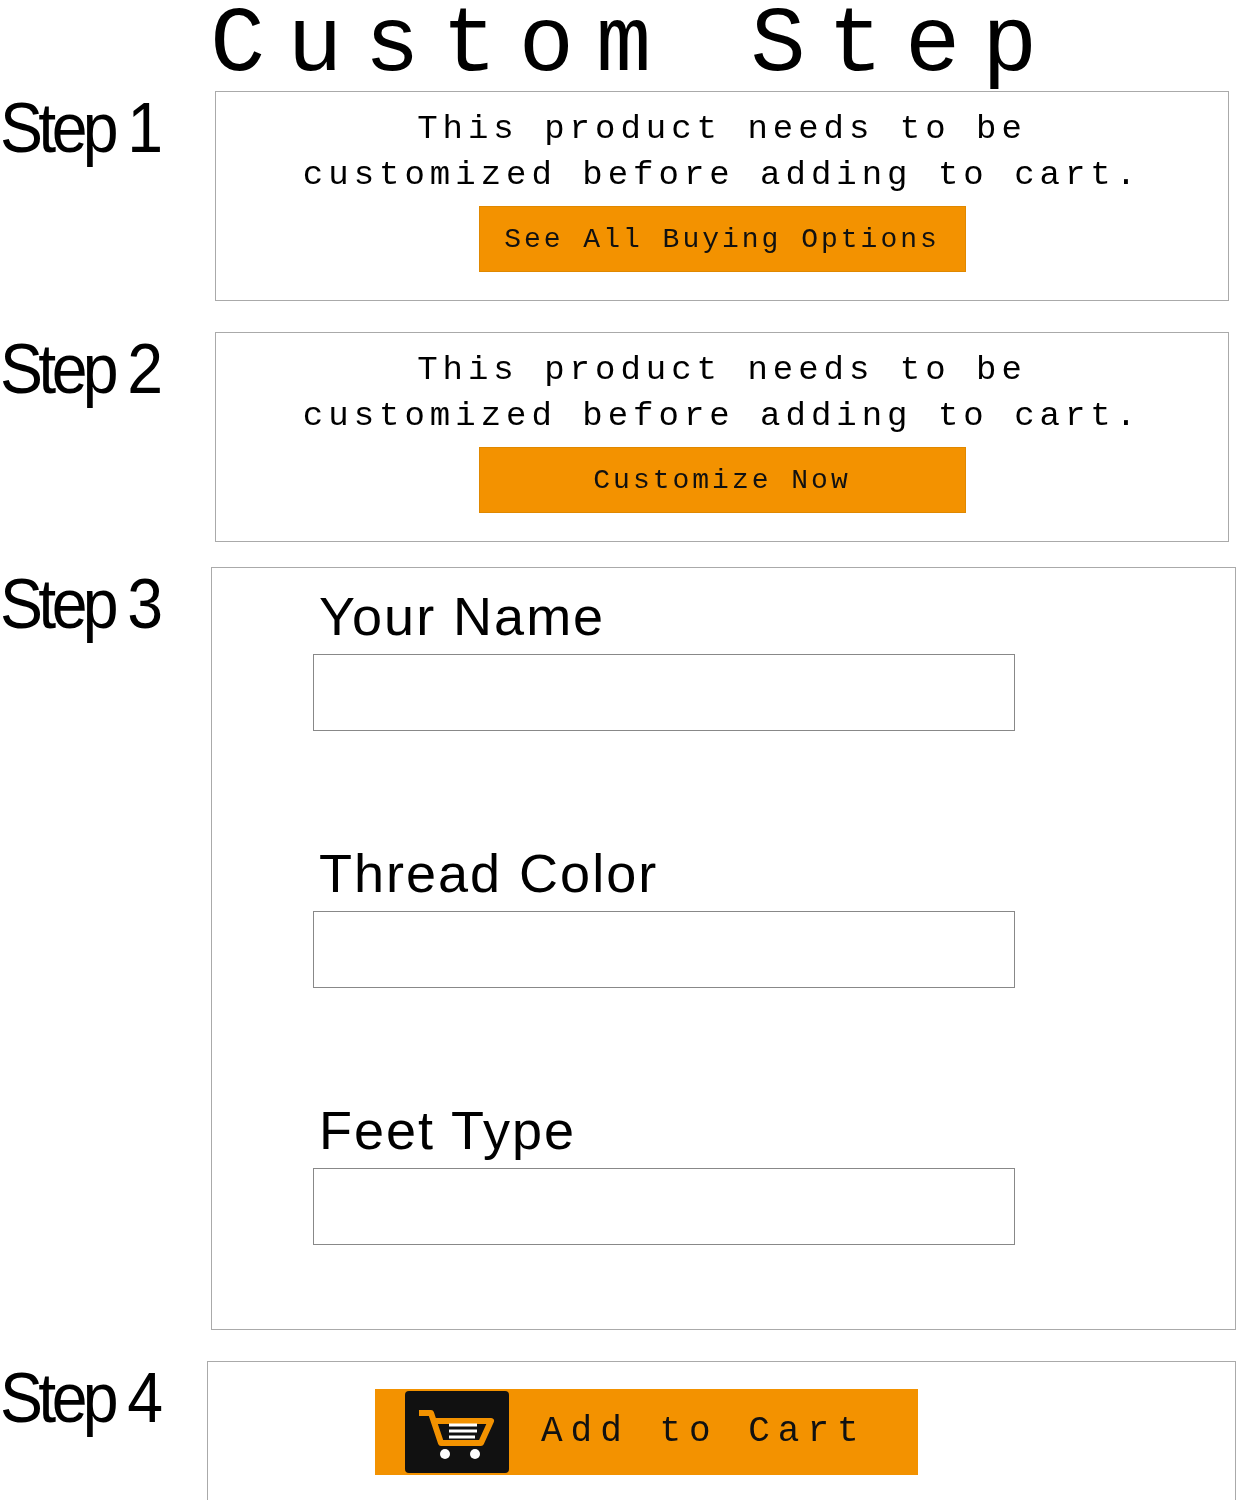 The width and height of the screenshot is (1237, 1500). Describe the element at coordinates (722, 239) in the screenshot. I see `action-button: See All Buying Options` at that location.